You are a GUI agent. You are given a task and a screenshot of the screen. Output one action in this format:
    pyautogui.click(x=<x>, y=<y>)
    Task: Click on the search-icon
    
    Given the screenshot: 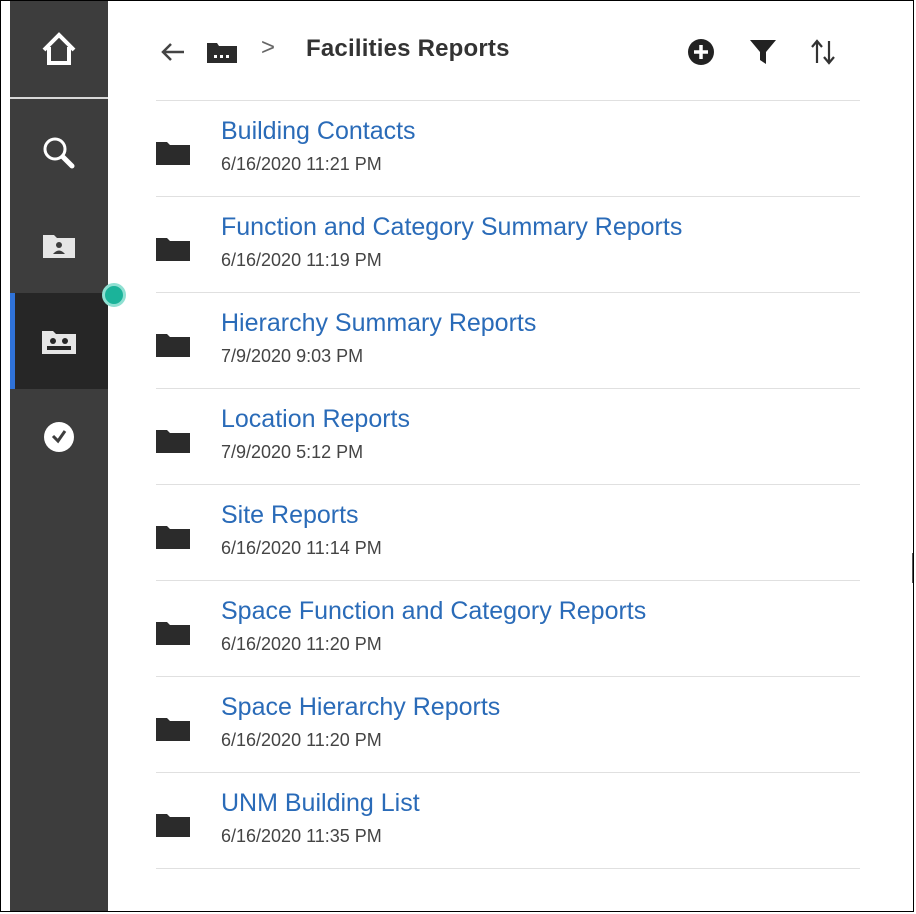 What is the action you would take?
    pyautogui.click(x=59, y=153)
    